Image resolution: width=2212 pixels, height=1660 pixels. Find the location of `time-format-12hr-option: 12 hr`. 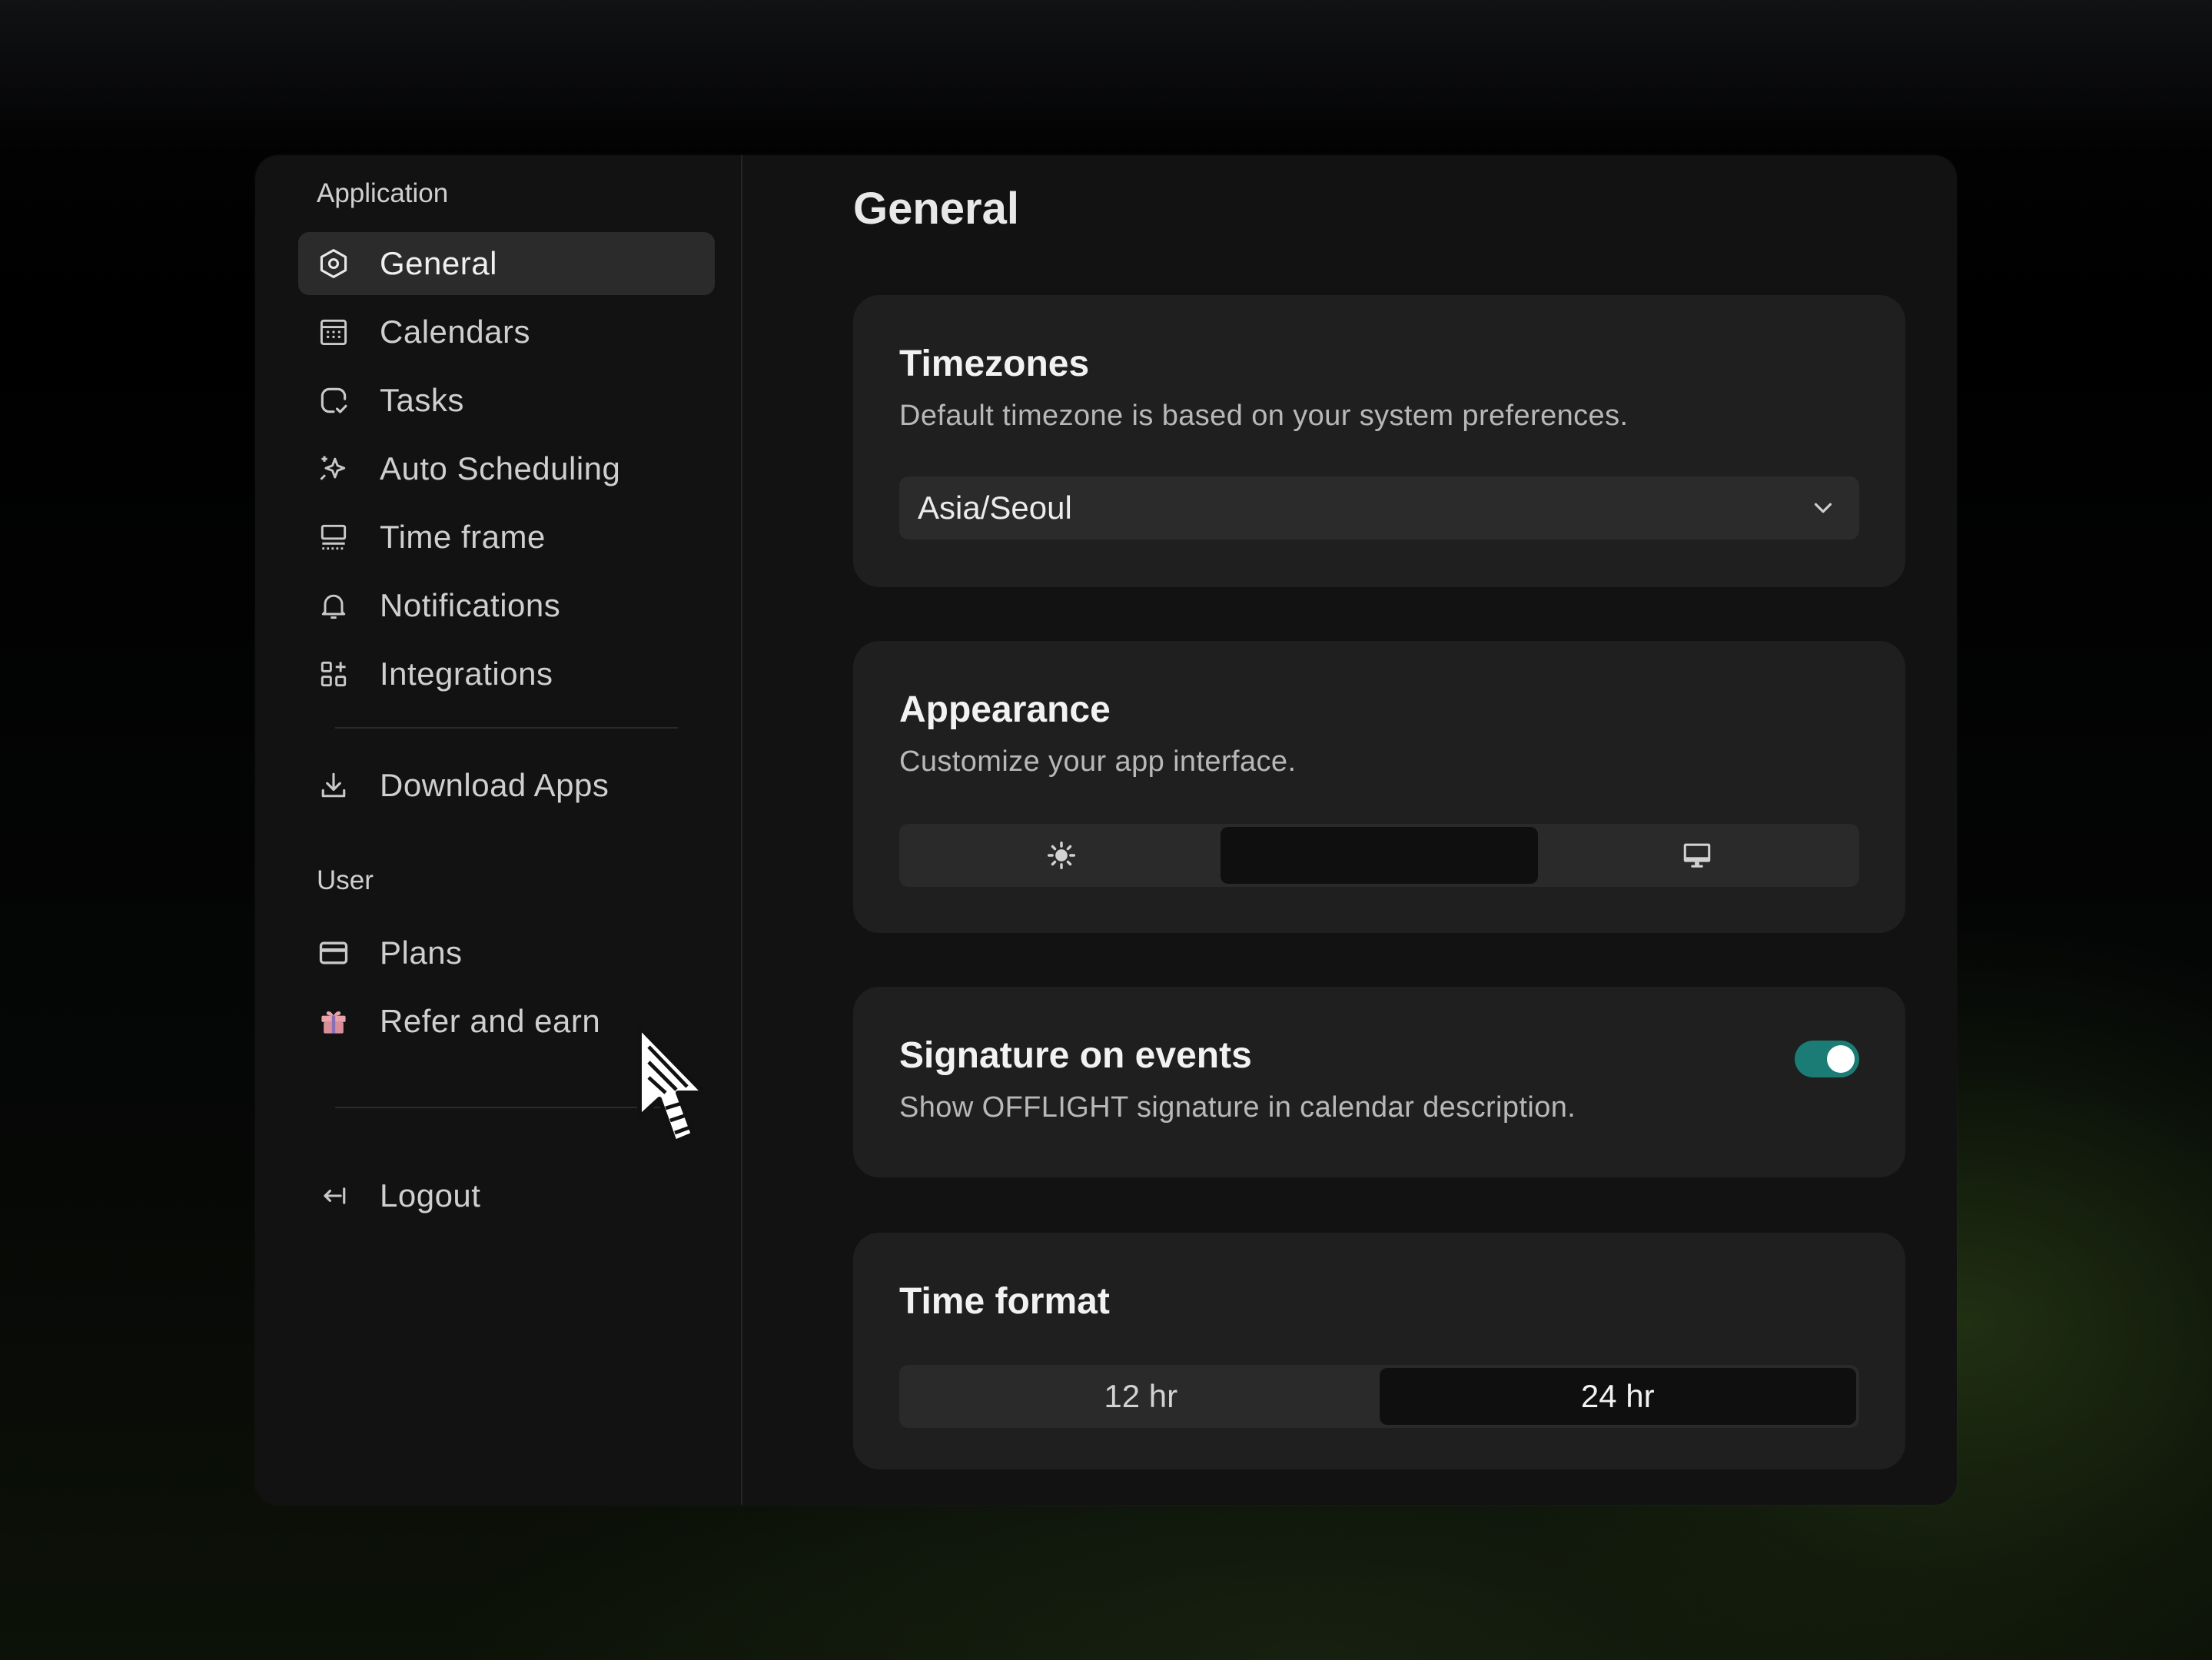

time-format-12hr-option: 12 hr is located at coordinates (1141, 1396).